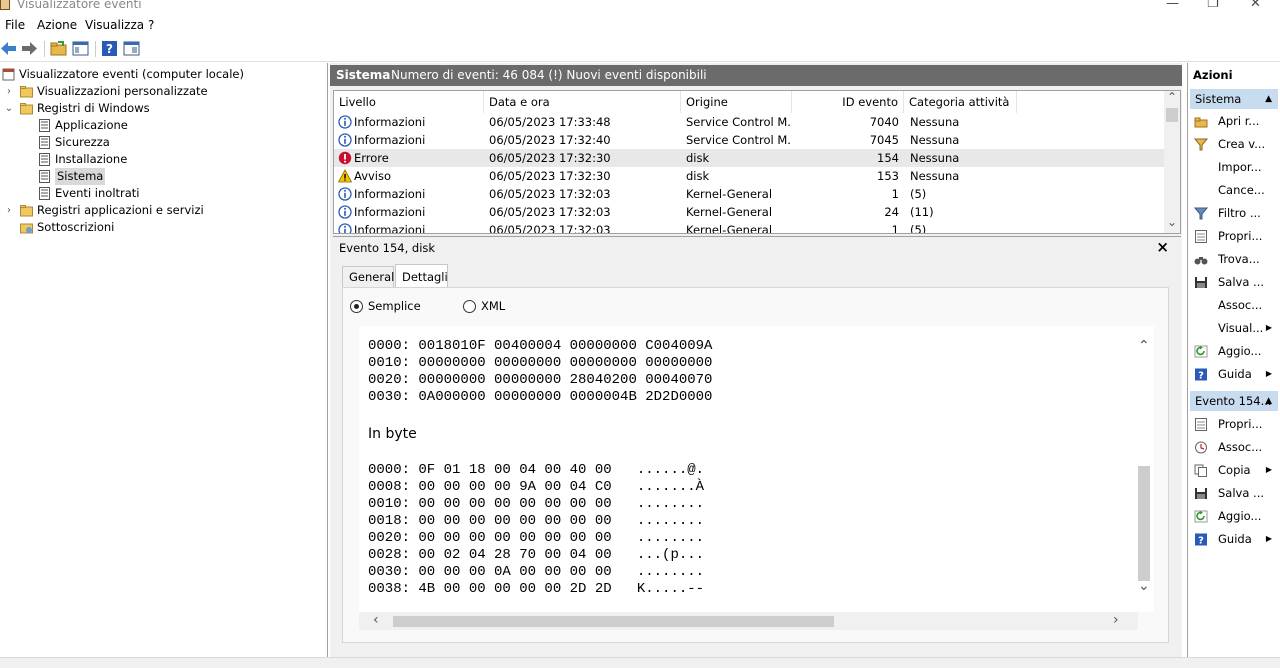 The height and width of the screenshot is (668, 1280). Describe the element at coordinates (114, 25) in the screenshot. I see `menu-visualizza: Visualizza` at that location.